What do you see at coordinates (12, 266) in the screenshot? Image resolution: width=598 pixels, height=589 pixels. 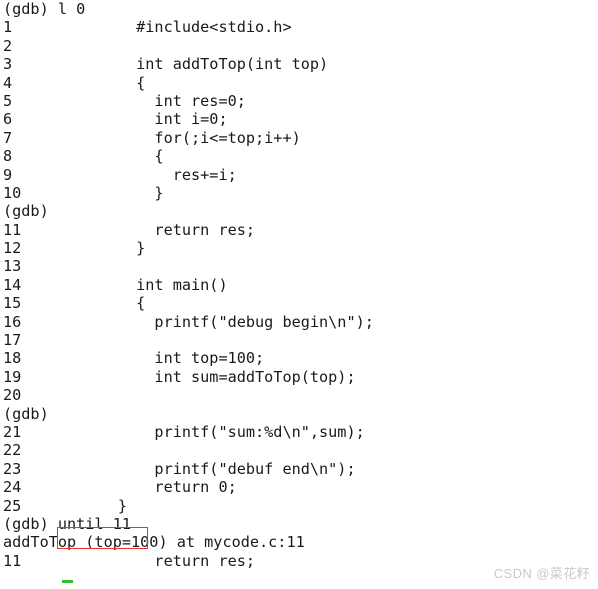 I see `source-line-number: 13` at bounding box center [12, 266].